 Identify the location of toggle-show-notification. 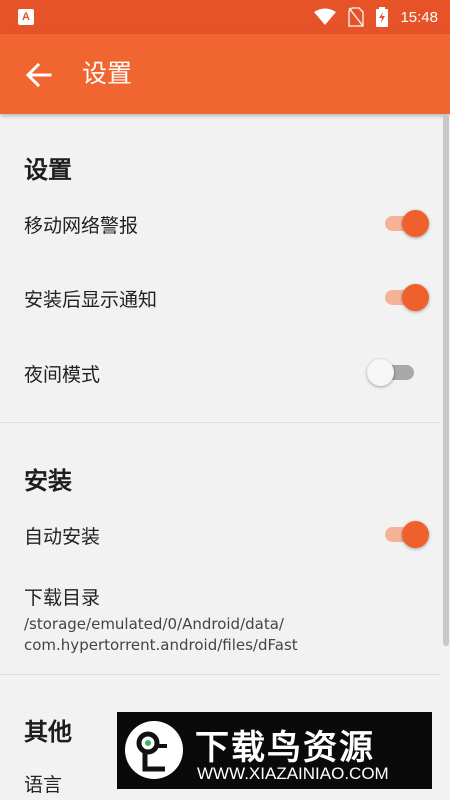
(406, 297).